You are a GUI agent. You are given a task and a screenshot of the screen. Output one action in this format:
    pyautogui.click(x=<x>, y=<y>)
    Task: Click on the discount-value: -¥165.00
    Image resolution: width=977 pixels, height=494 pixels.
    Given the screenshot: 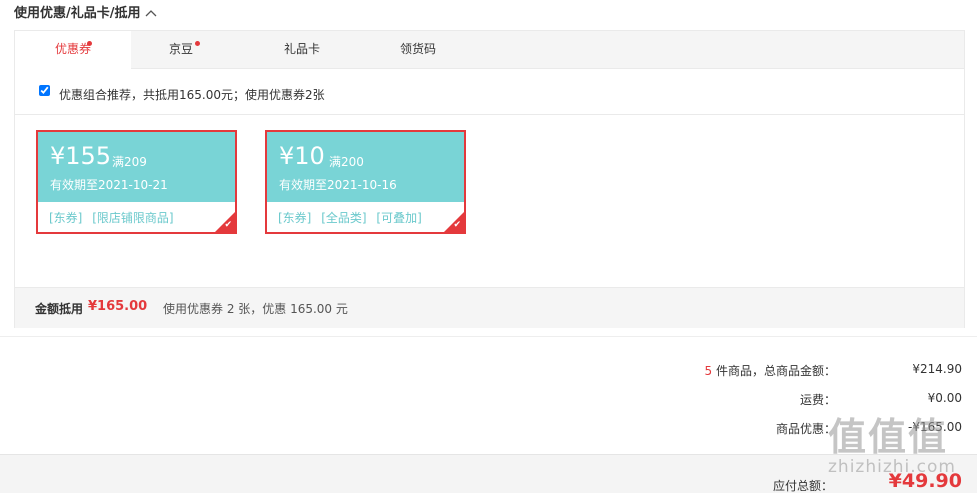 What is the action you would take?
    pyautogui.click(x=935, y=427)
    